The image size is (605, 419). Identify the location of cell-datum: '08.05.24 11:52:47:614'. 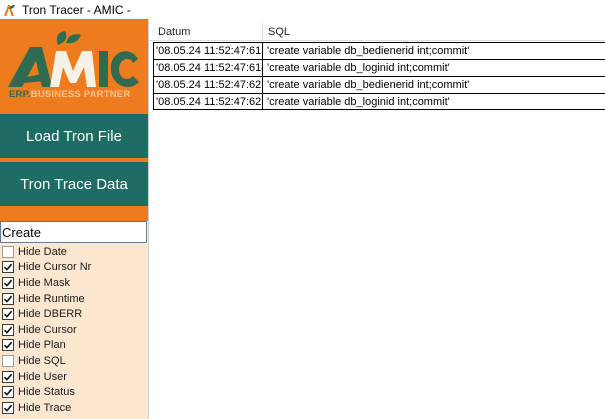
(208, 68).